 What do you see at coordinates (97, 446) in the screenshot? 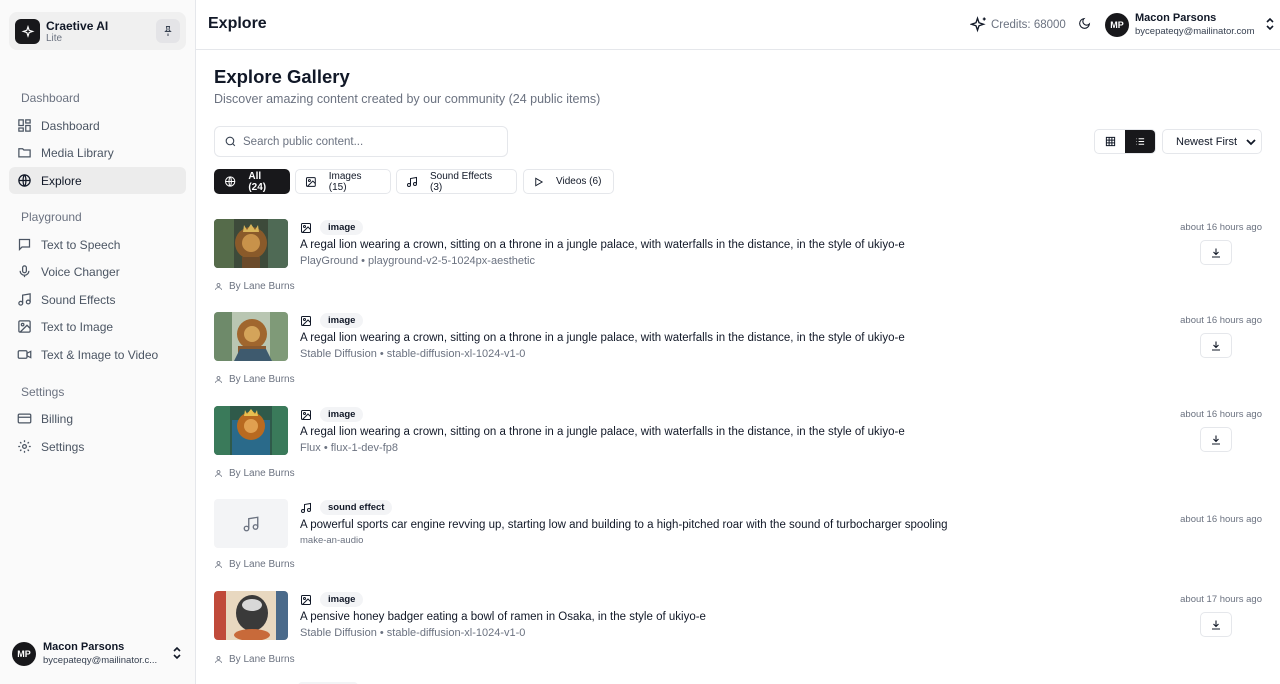
I see `sidebar-item-settings: Settings` at bounding box center [97, 446].